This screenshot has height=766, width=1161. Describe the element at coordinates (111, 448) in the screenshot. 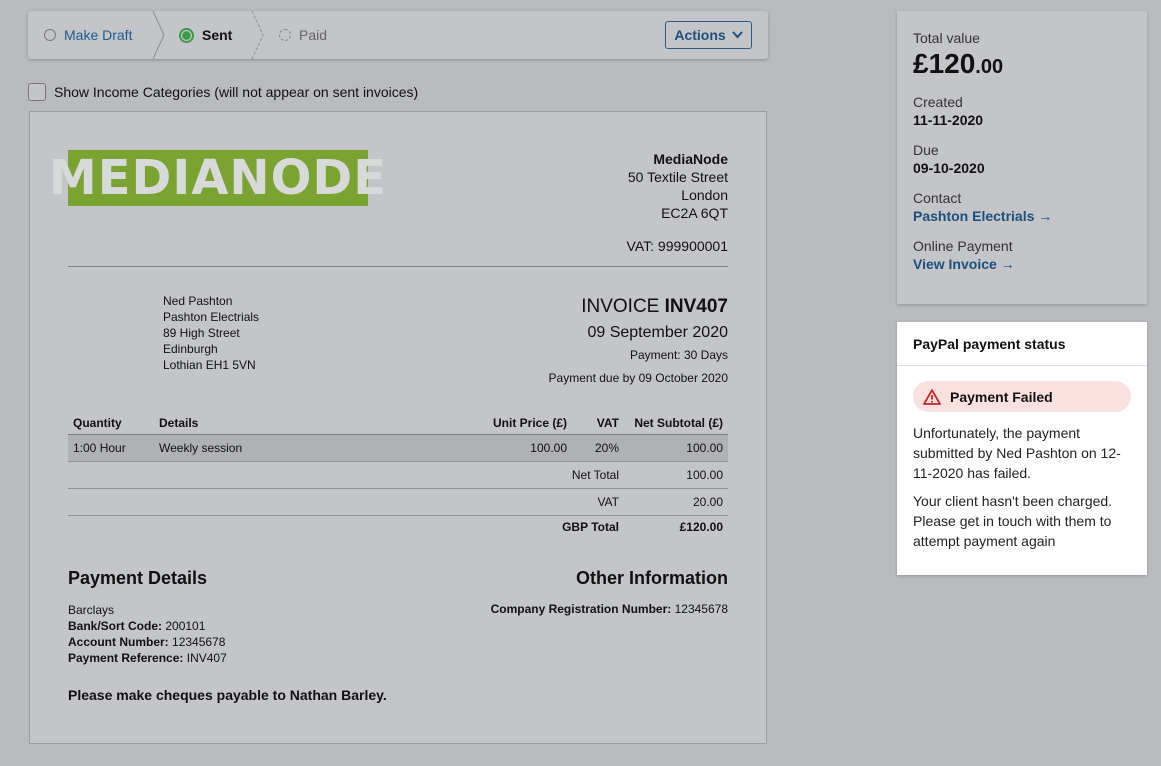

I see `row-quantity: 1:00 Hour` at that location.